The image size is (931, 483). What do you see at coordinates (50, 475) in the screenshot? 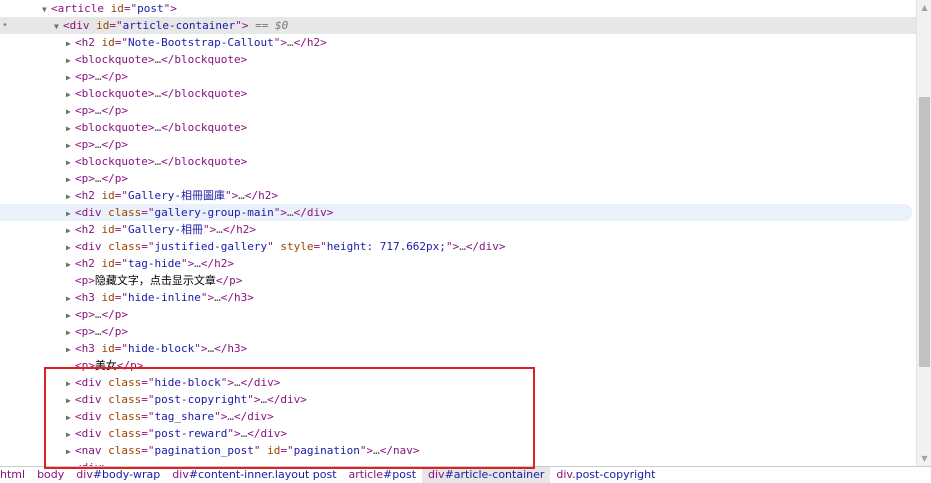
I see `breadcrumb-item: body` at bounding box center [50, 475].